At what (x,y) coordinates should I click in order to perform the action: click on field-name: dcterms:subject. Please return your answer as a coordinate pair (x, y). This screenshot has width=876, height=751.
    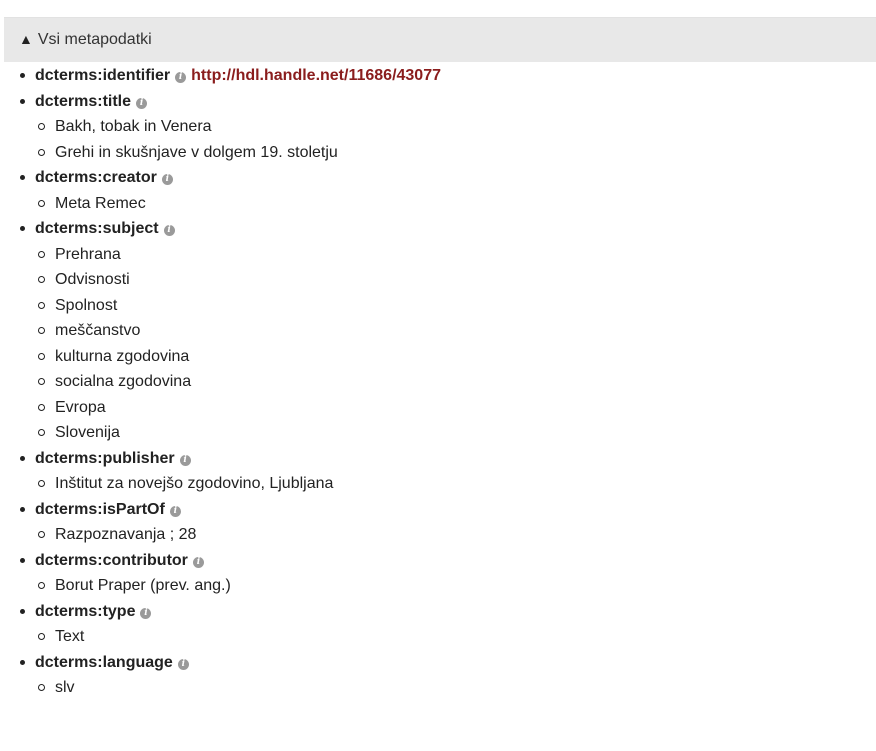
    Looking at the image, I should click on (97, 228).